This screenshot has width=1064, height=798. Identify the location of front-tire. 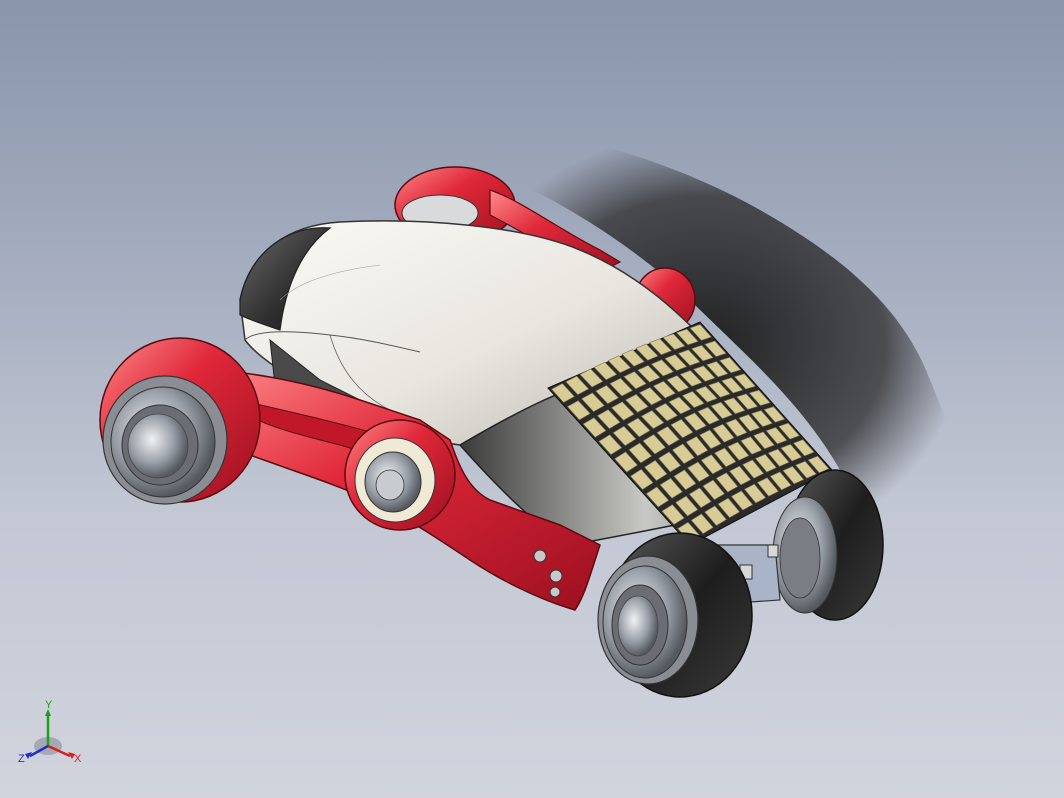
(675, 615).